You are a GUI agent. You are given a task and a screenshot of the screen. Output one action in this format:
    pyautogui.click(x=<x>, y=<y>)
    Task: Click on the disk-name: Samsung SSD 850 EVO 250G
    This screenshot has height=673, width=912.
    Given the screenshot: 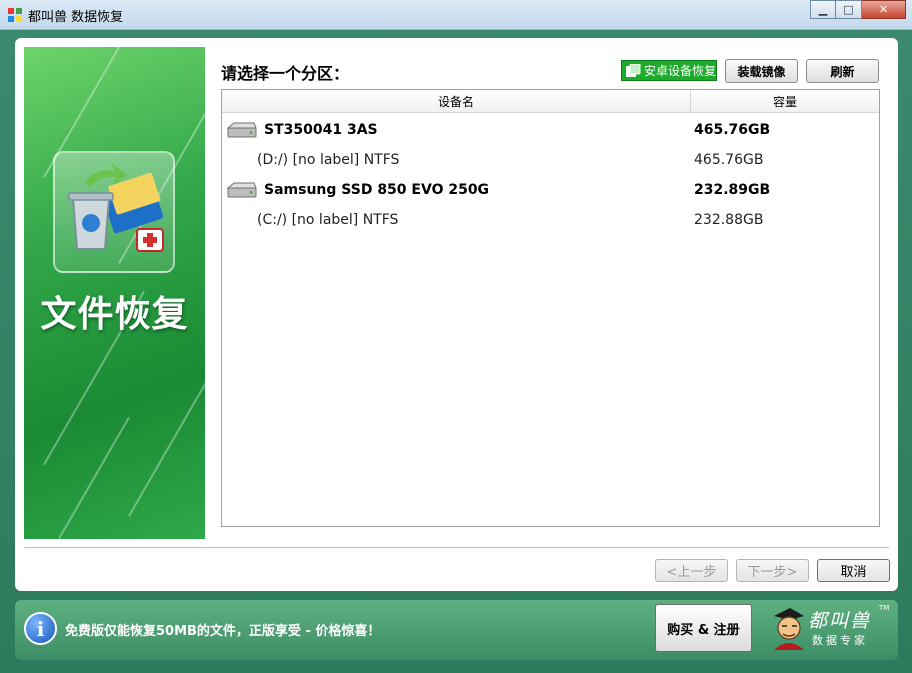 What is the action you would take?
    pyautogui.click(x=377, y=190)
    